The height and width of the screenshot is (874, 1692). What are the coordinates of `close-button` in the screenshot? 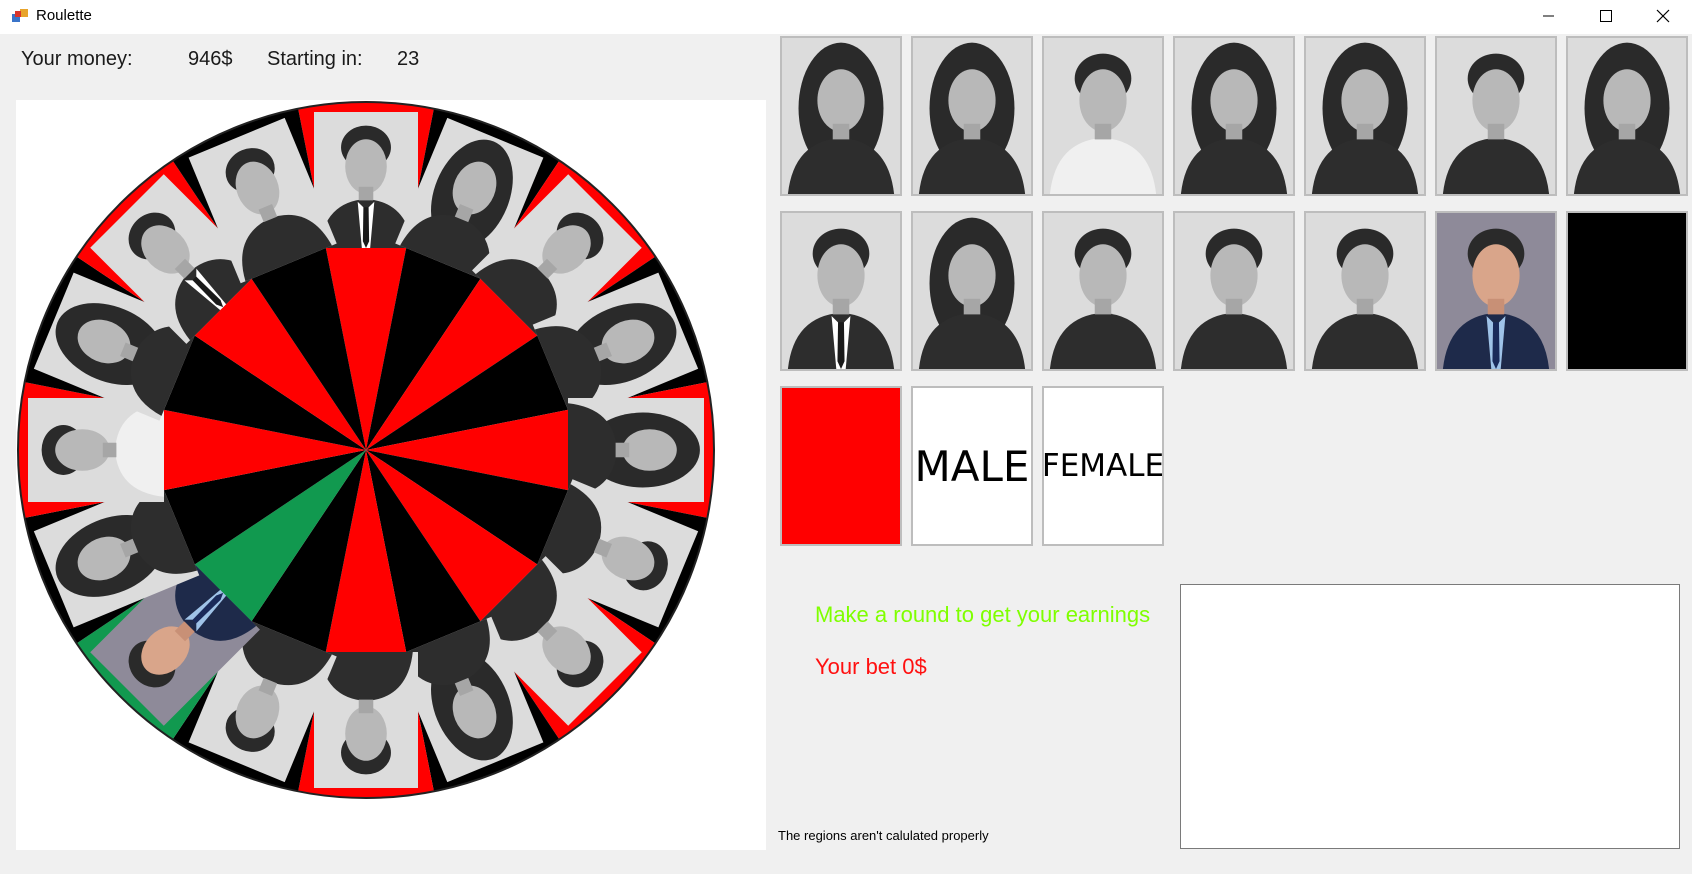 It's located at (1662, 16).